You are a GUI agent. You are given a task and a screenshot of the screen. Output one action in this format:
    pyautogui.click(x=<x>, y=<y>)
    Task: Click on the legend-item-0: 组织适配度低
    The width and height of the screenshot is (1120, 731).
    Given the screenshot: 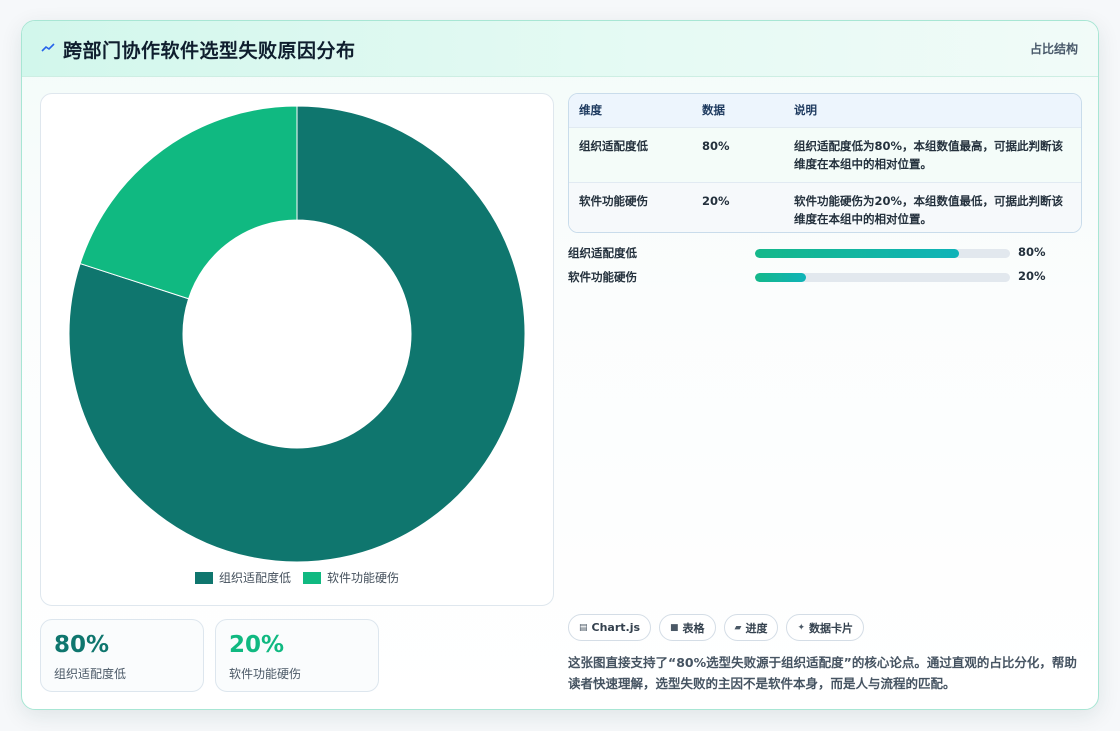 What is the action you would take?
    pyautogui.click(x=242, y=577)
    